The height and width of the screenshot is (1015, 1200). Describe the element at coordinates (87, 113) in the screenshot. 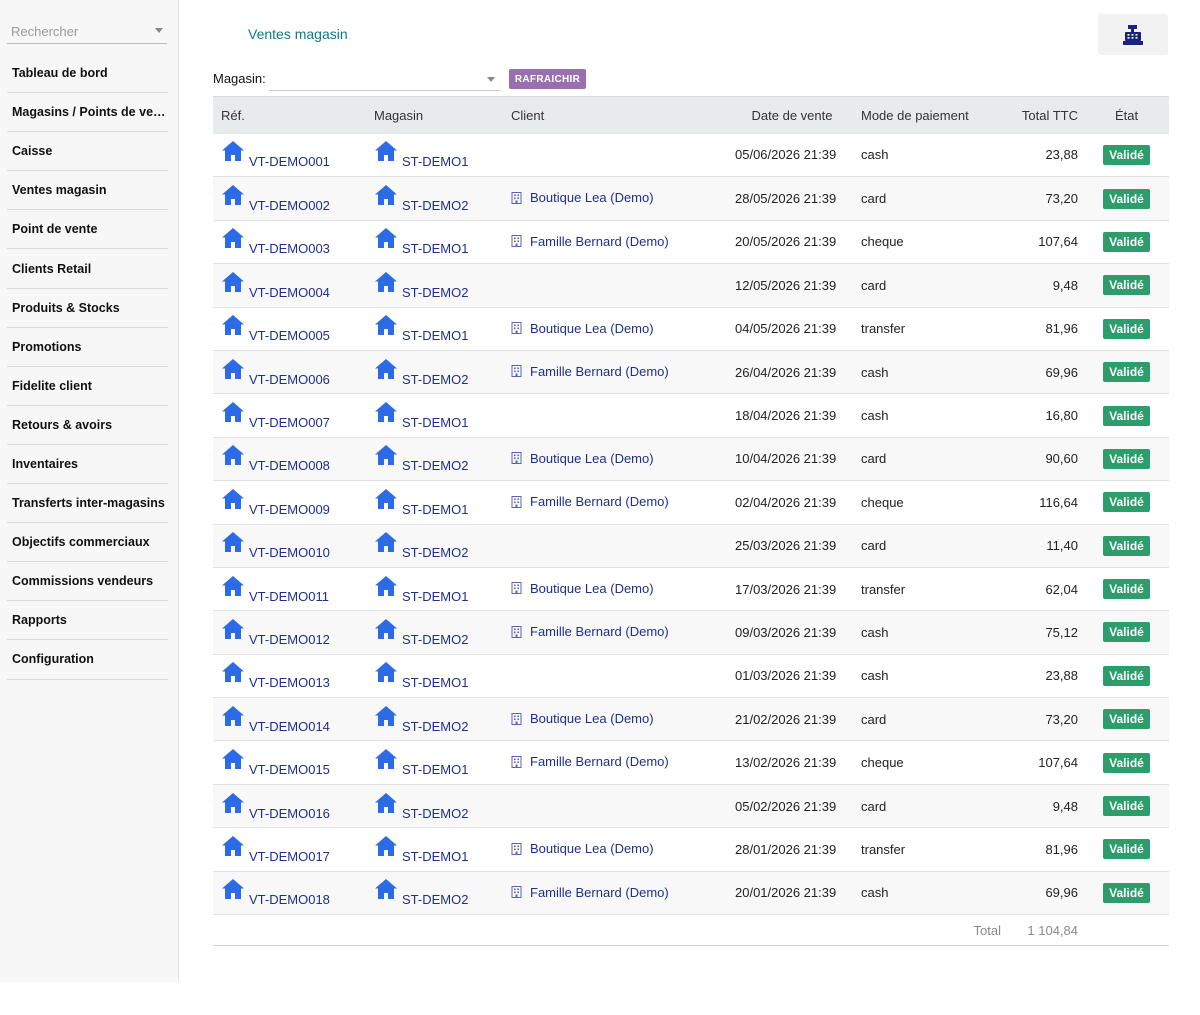

I see `sidebar-item: Magasins / Points de vente` at that location.